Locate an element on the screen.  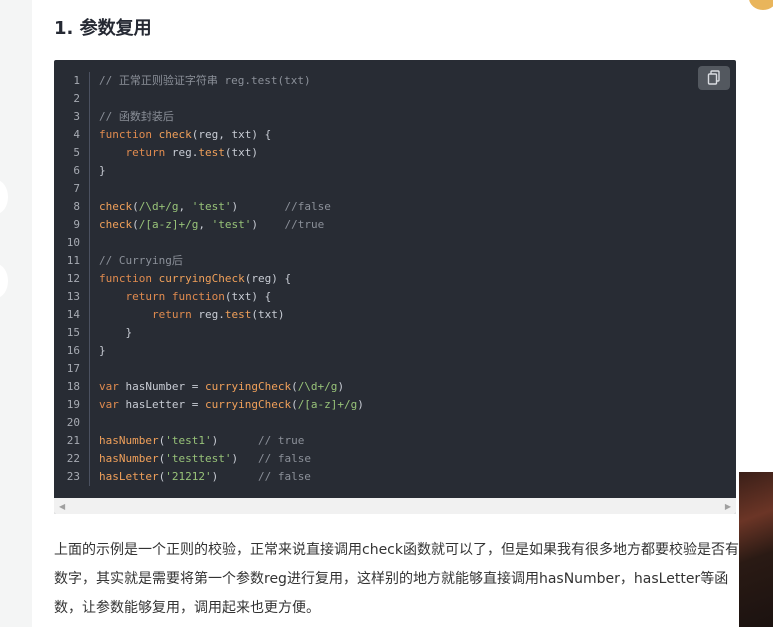
line-number: 14 is located at coordinates (73, 314).